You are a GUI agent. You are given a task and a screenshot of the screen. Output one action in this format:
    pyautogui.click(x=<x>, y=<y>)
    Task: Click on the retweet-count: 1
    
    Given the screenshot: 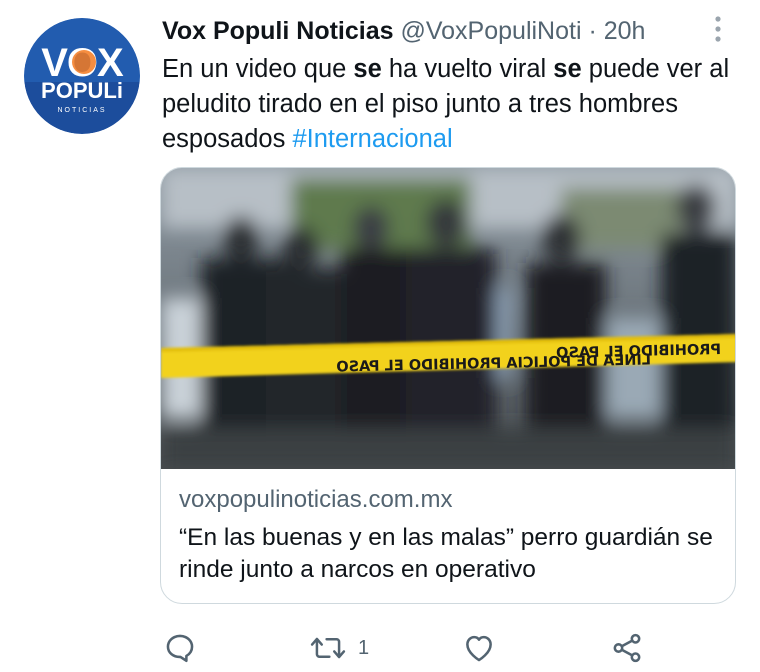 What is the action you would take?
    pyautogui.click(x=364, y=647)
    